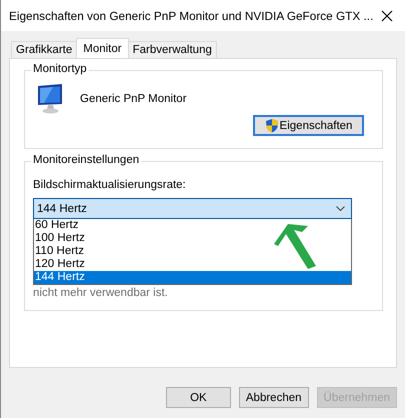 This screenshot has width=405, height=418. Describe the element at coordinates (172, 49) in the screenshot. I see `tab: Farbverwaltung` at that location.